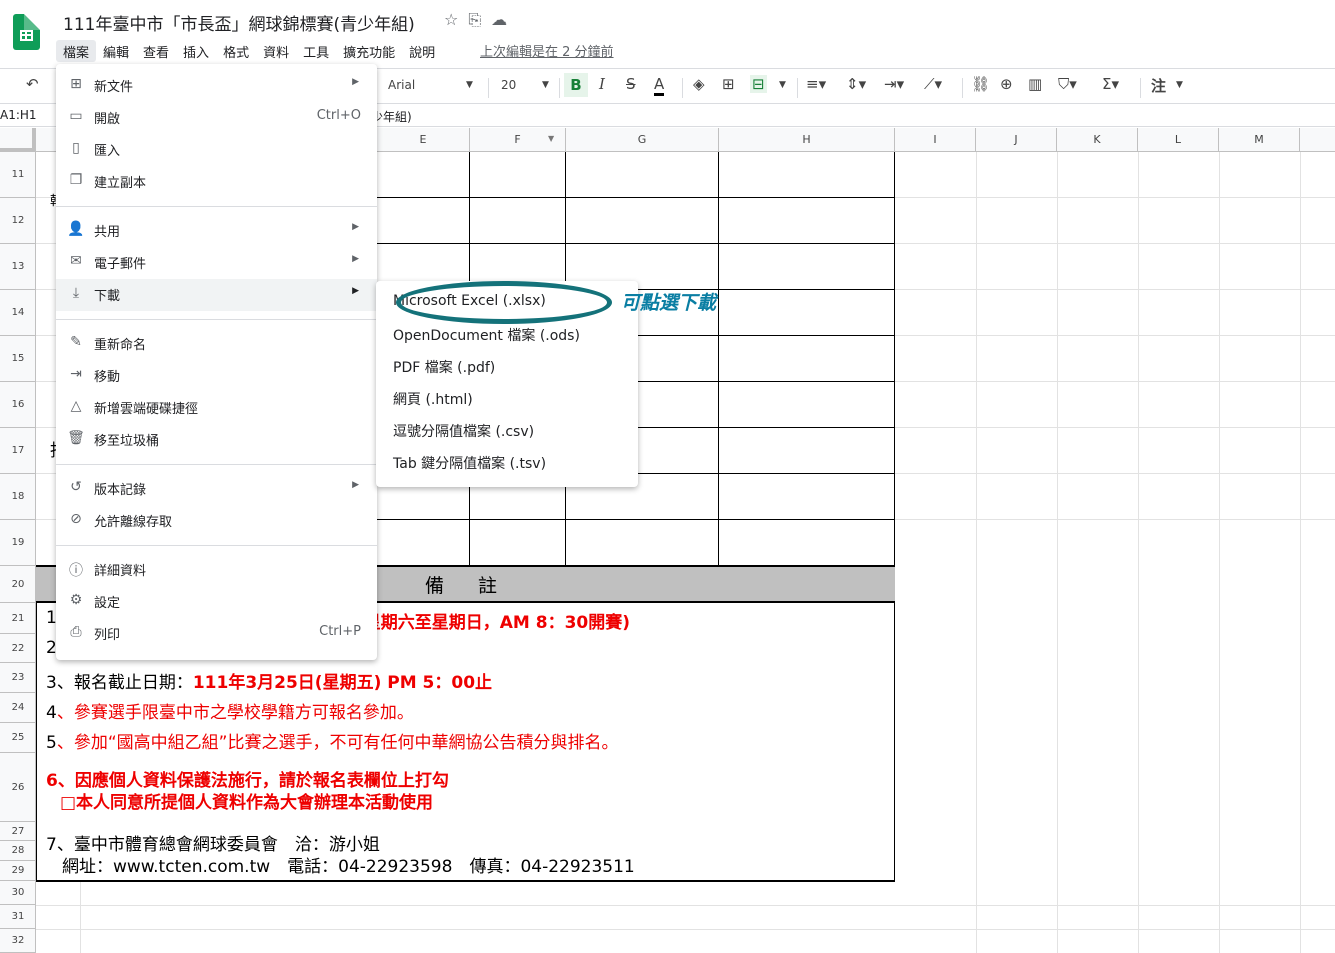 The image size is (1335, 953). Describe the element at coordinates (508, 85) in the screenshot. I see `font-size-select: 20` at that location.